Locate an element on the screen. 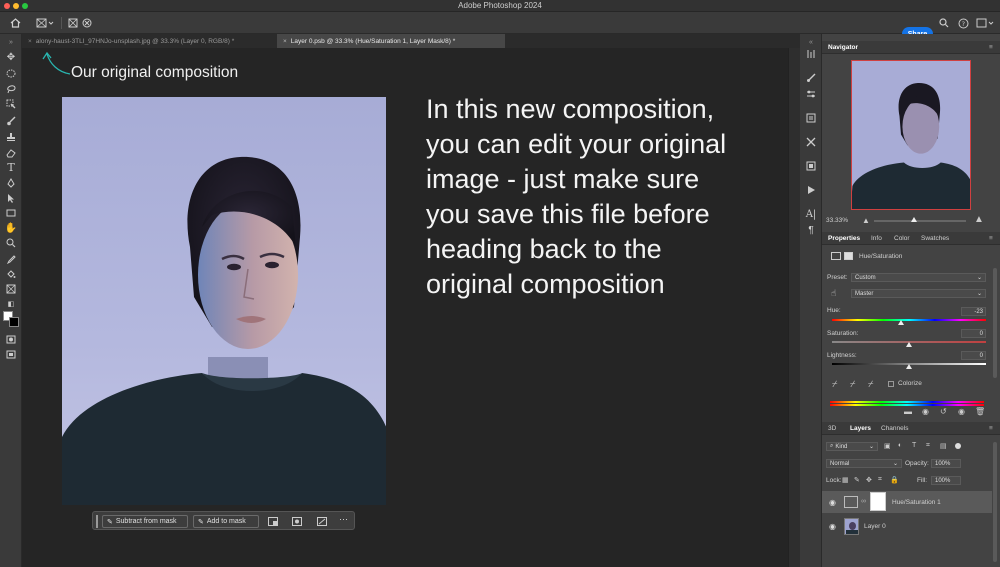  lightness-slider-thumb is located at coordinates (909, 366).